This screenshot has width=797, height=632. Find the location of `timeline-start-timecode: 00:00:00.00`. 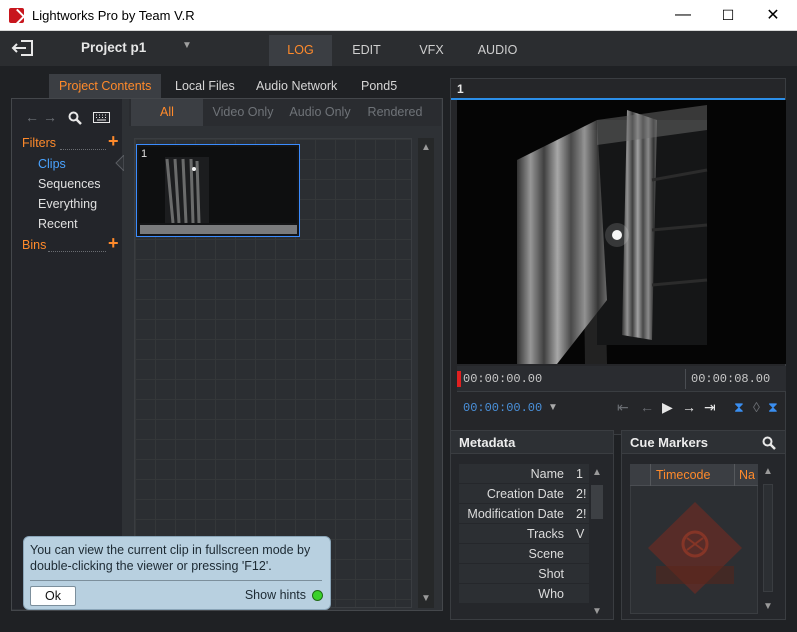

timeline-start-timecode: 00:00:00.00 is located at coordinates (503, 379).